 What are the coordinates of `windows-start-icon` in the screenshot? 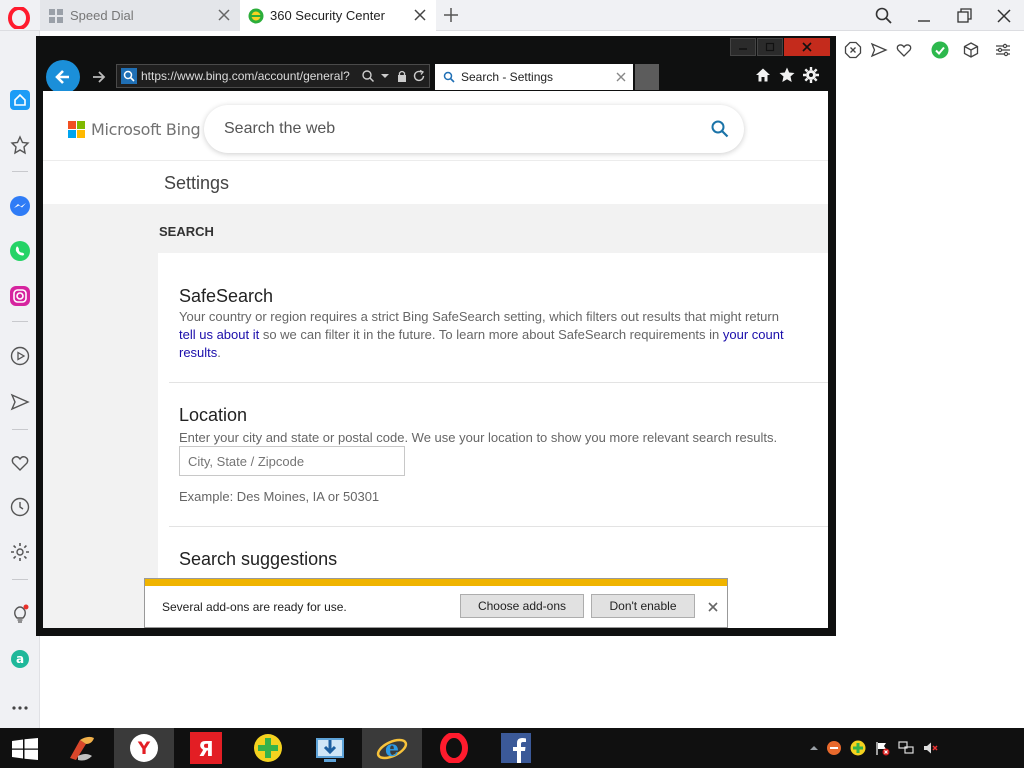 It's located at (25, 749).